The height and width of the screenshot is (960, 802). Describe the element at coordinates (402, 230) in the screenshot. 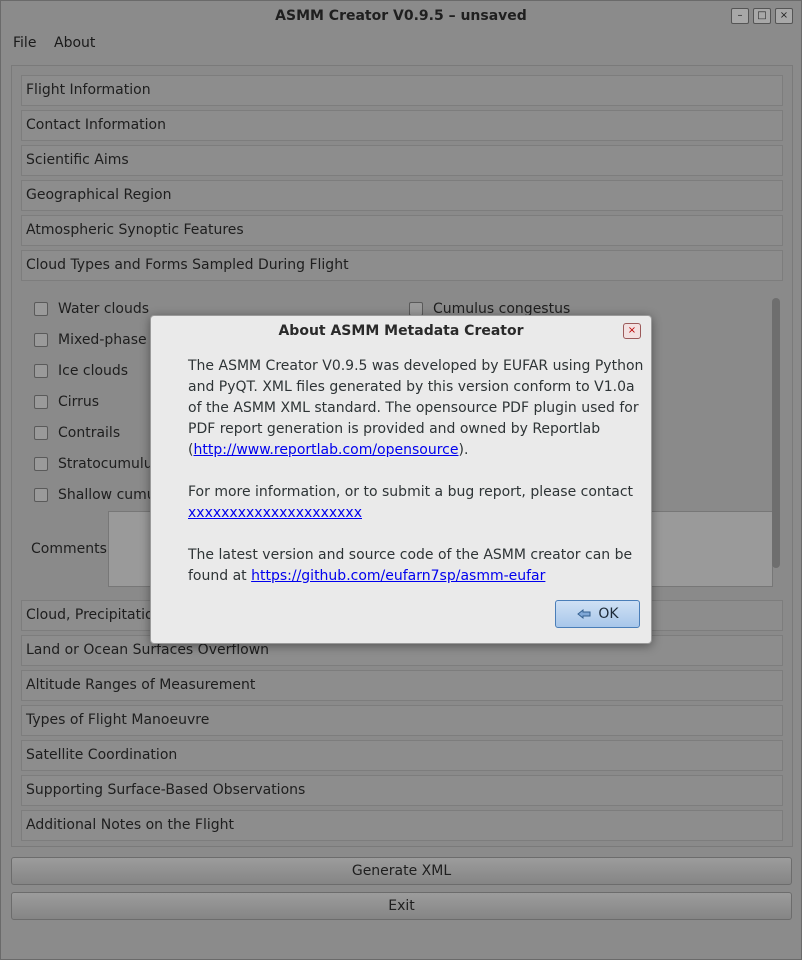

I see `section-atmospheric-synoptic-features: Atmospheric Synoptic Features` at that location.